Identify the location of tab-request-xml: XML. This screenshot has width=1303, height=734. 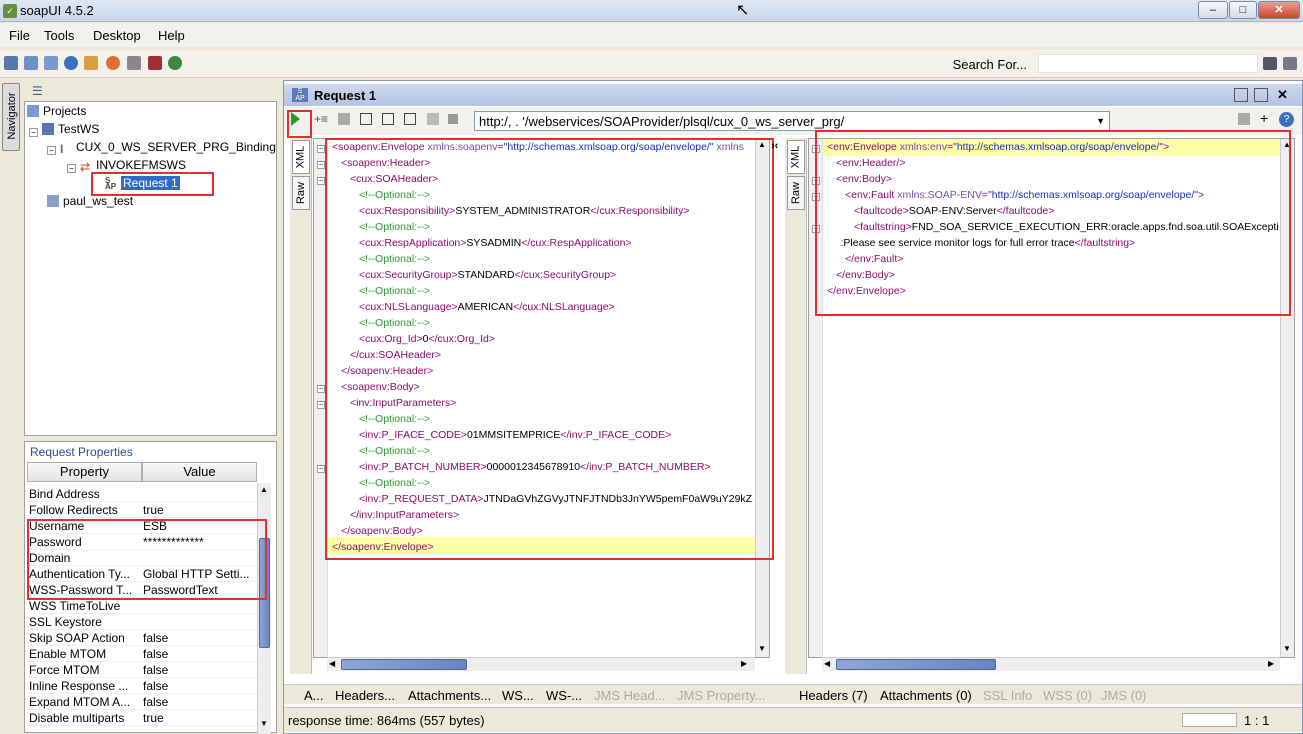
(301, 157).